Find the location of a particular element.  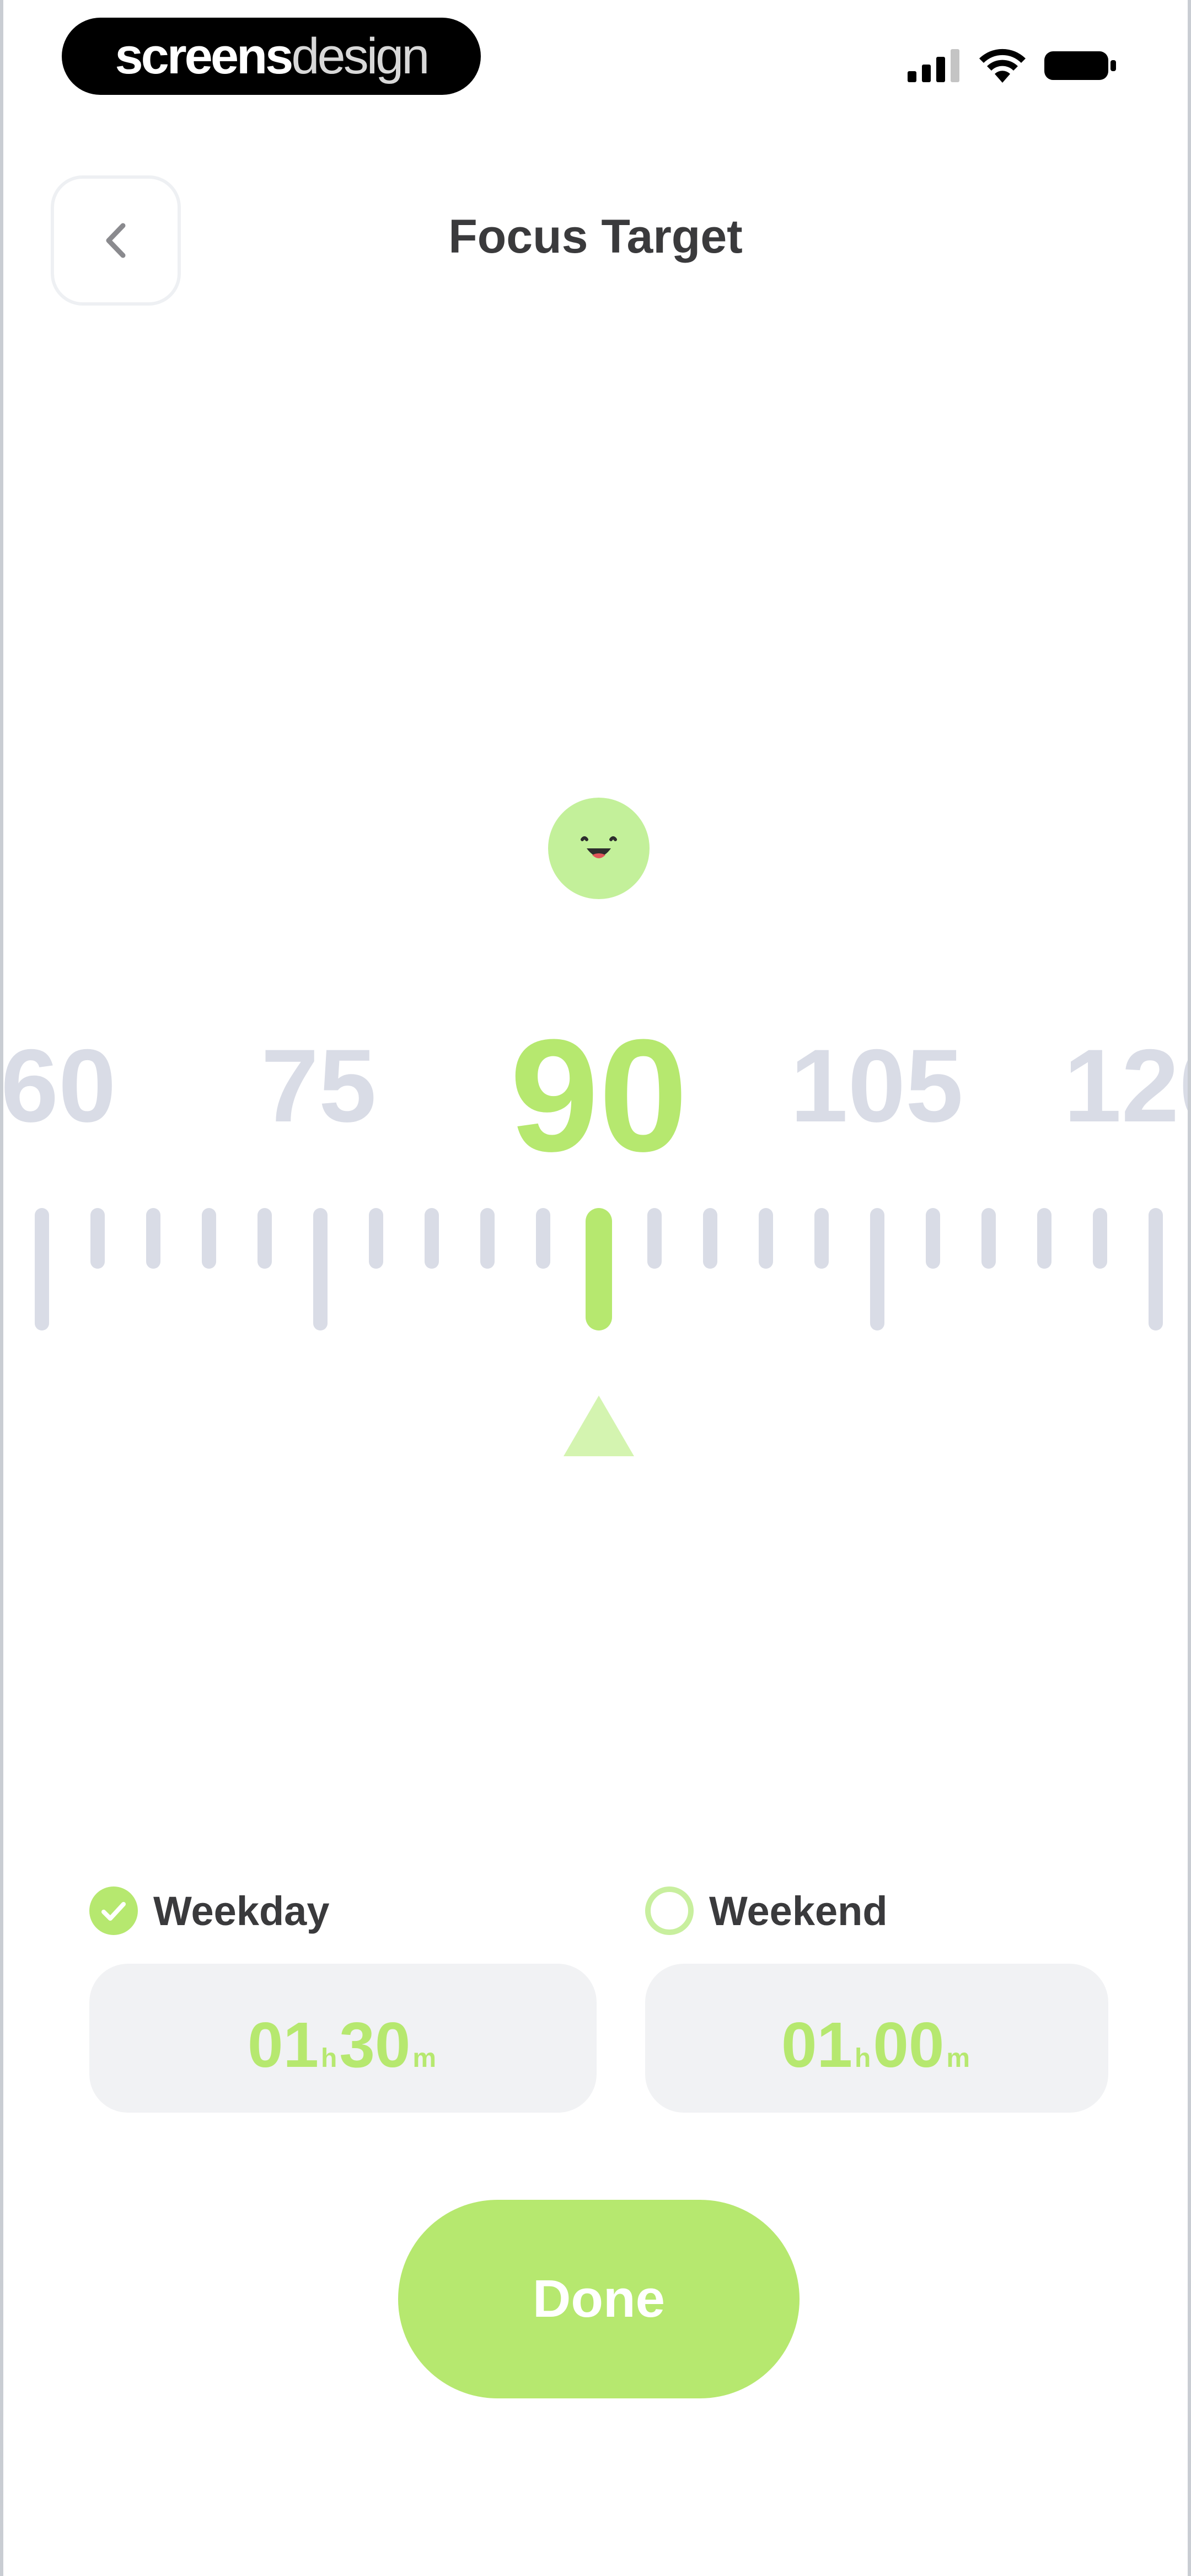

ruler-label-75: 75 is located at coordinates (319, 1085).